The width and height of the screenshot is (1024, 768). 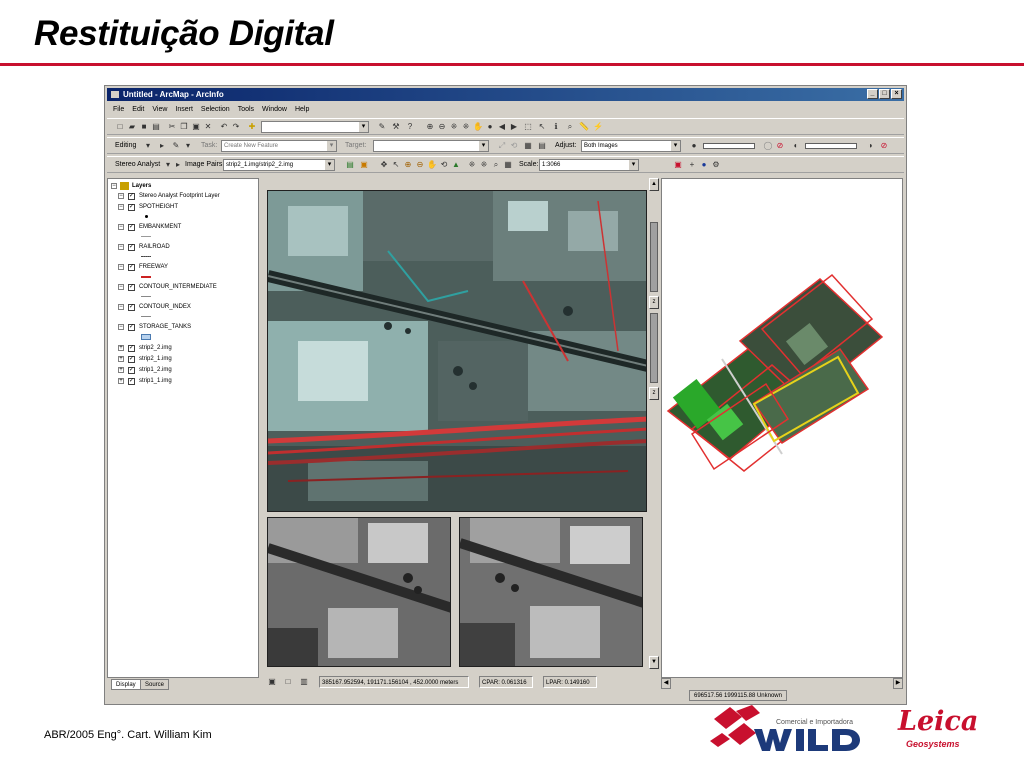 I want to click on no-adjust-icon: ⊘, so click(x=780, y=146).